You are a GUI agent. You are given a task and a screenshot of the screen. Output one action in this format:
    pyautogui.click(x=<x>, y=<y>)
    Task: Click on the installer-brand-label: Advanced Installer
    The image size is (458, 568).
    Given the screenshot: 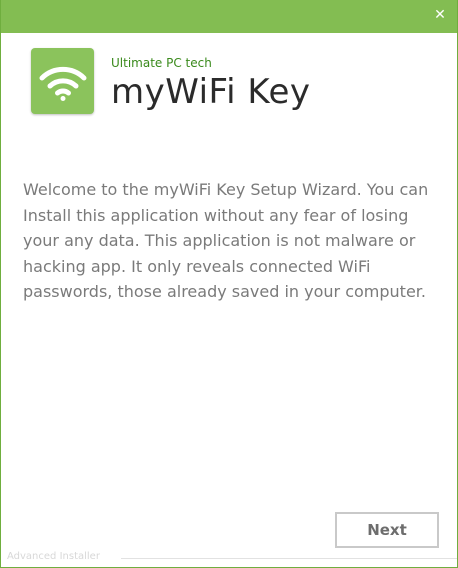 What is the action you would take?
    pyautogui.click(x=53, y=556)
    